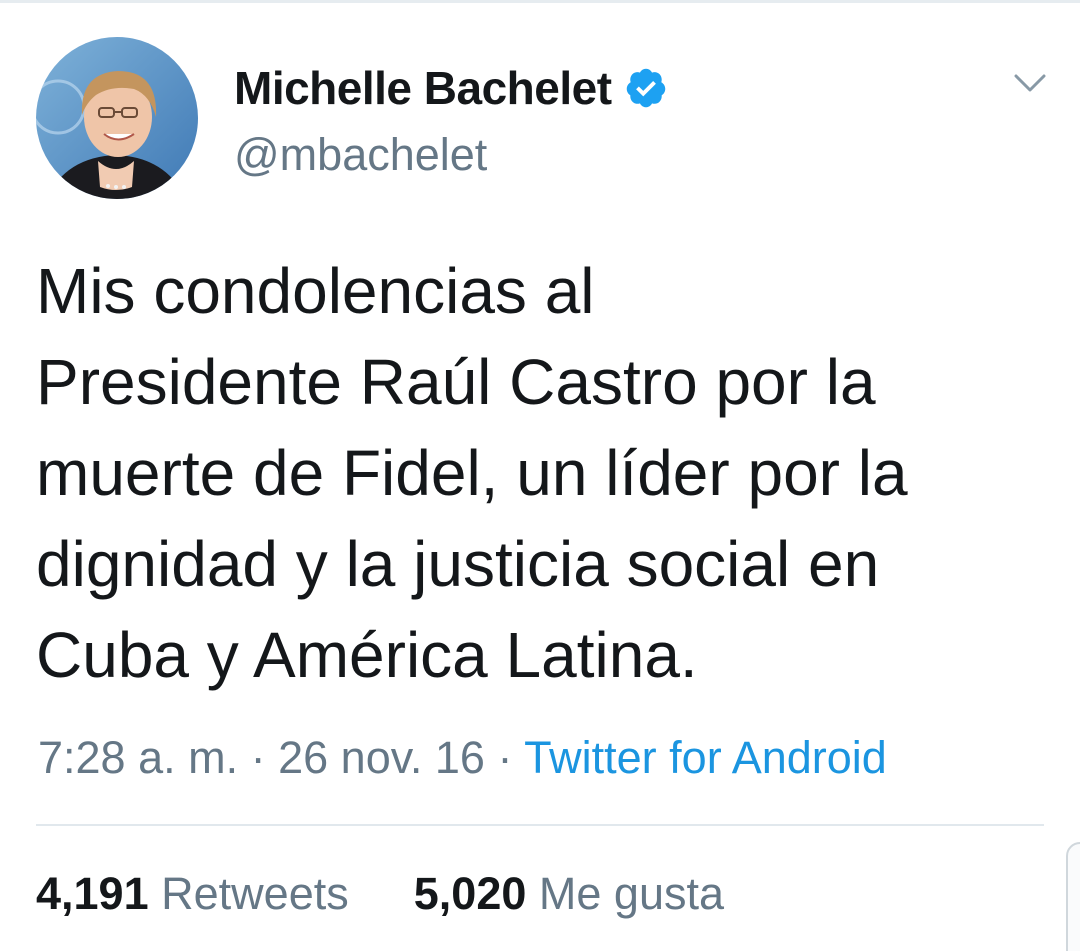 The height and width of the screenshot is (951, 1080). Describe the element at coordinates (92, 893) in the screenshot. I see `retweets-count: 4,191` at that location.